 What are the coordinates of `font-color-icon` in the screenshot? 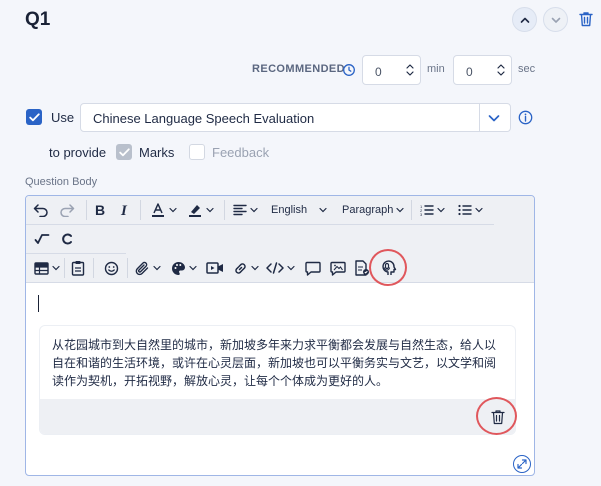 It's located at (158, 210).